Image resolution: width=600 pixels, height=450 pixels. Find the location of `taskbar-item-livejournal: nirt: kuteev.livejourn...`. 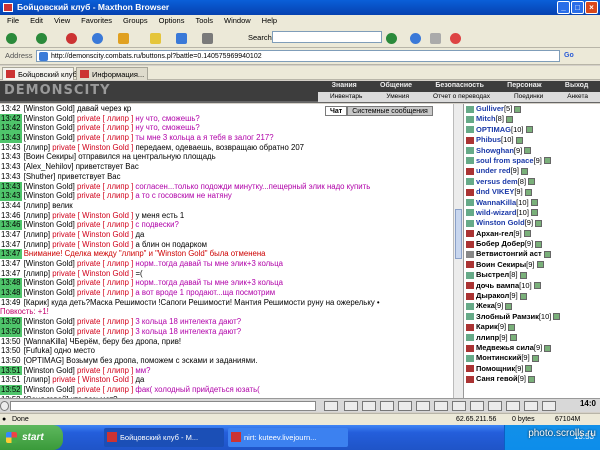

taskbar-item-livejournal: nirt: kuteev.livejourn... is located at coordinates (288, 437).